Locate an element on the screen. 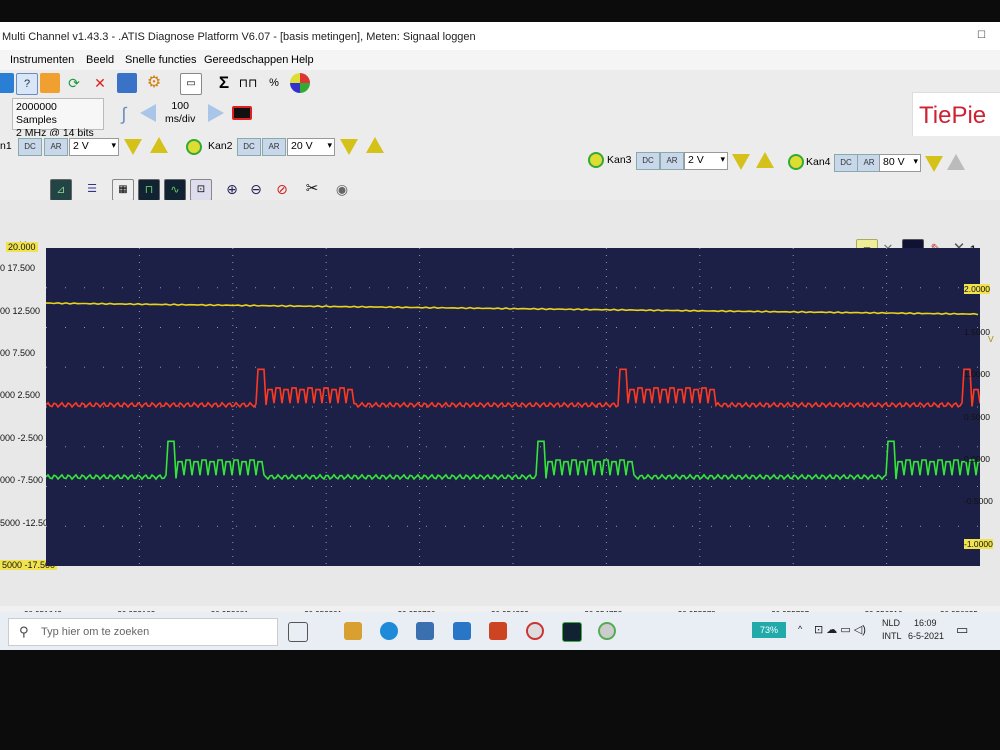 Image resolution: width=1000 pixels, height=750 pixels. zoom-fit-icon: ⊡ is located at coordinates (201, 190).